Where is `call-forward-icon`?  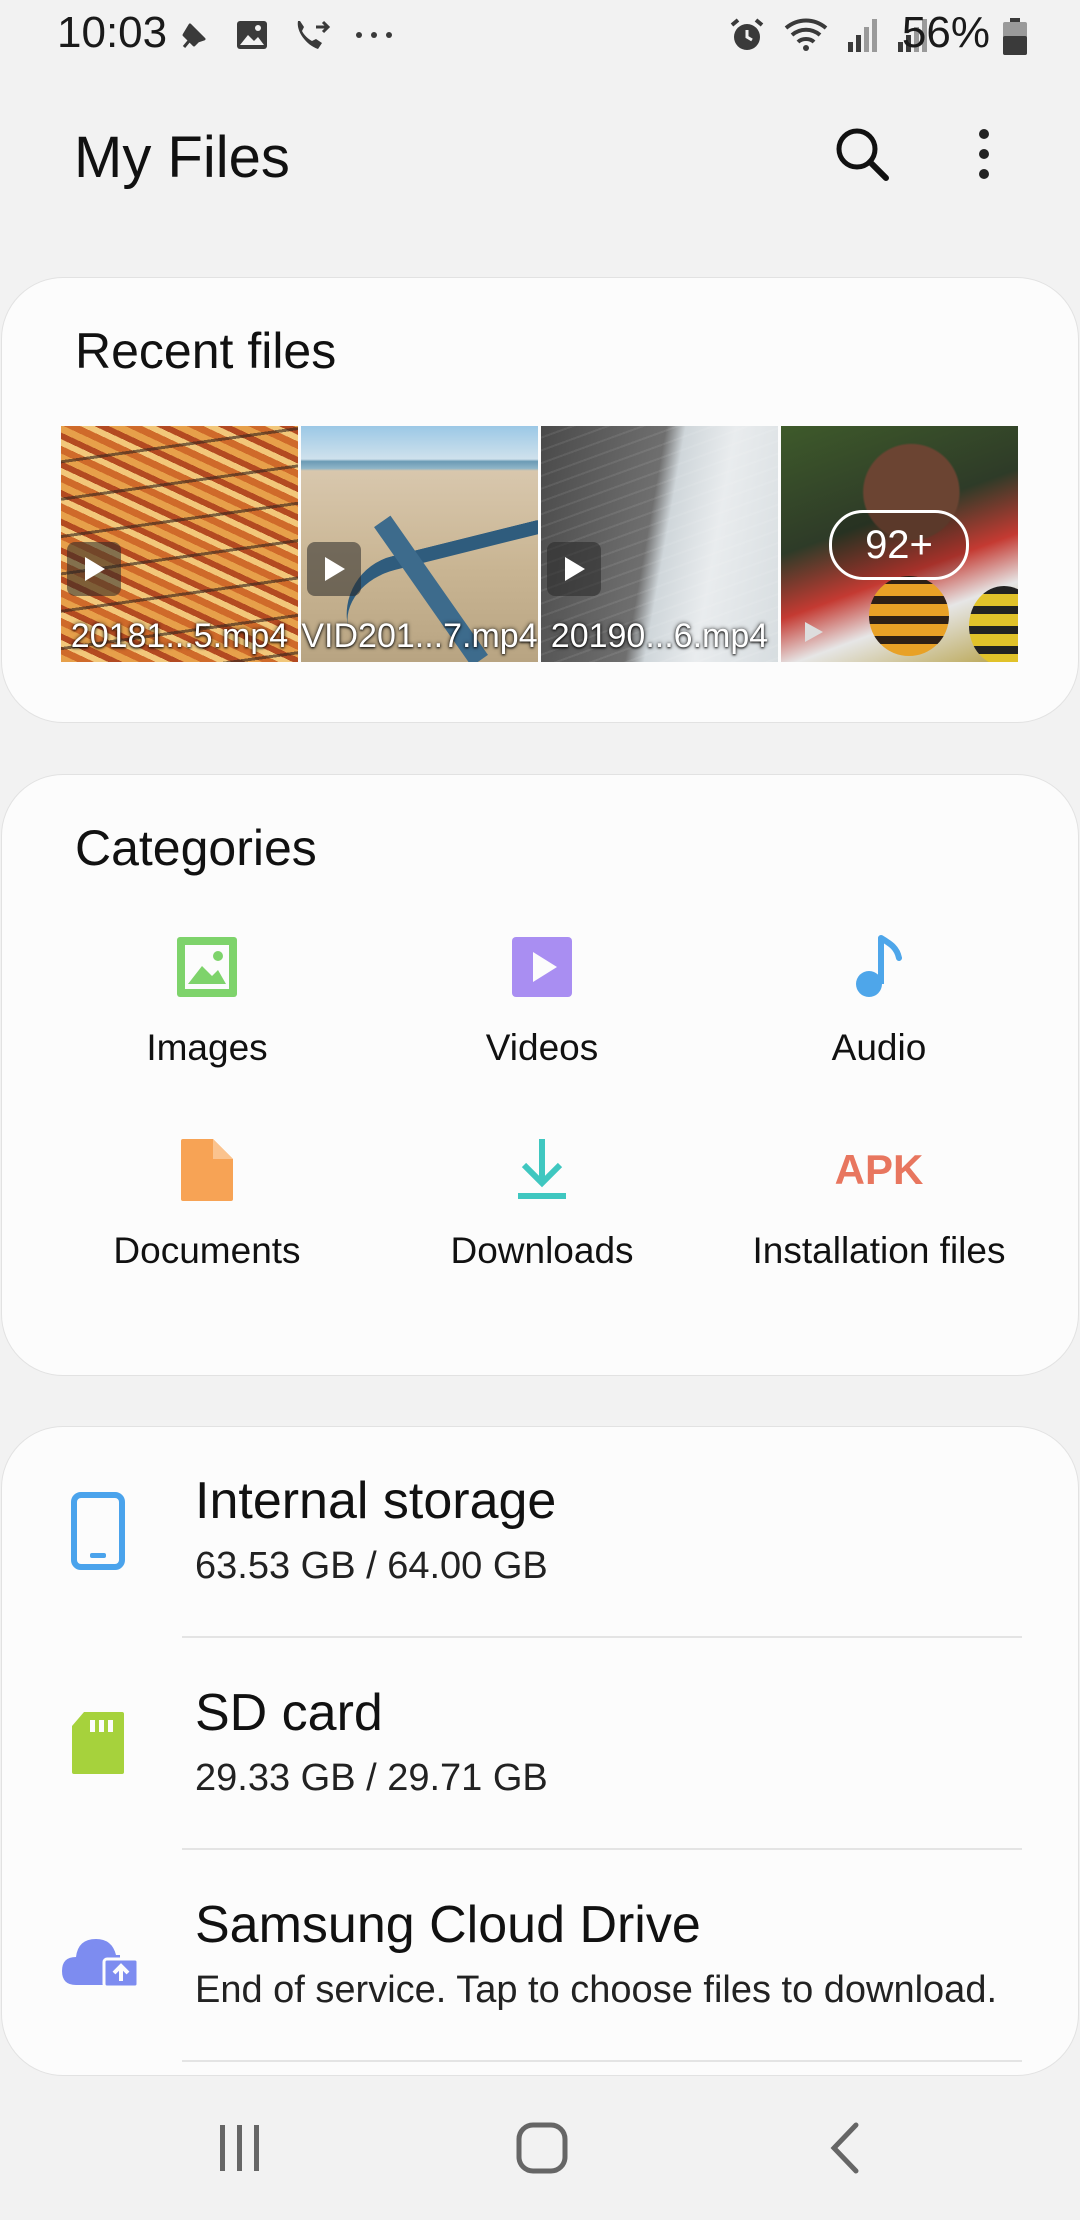 call-forward-icon is located at coordinates (312, 37).